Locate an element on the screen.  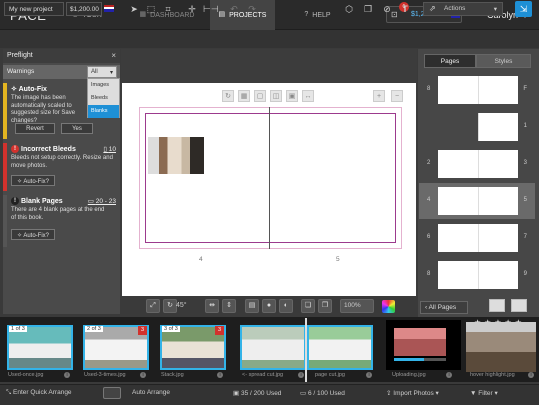
import-photos-button: ⇪ Import Photos ▾ is located at coordinates (412, 393).